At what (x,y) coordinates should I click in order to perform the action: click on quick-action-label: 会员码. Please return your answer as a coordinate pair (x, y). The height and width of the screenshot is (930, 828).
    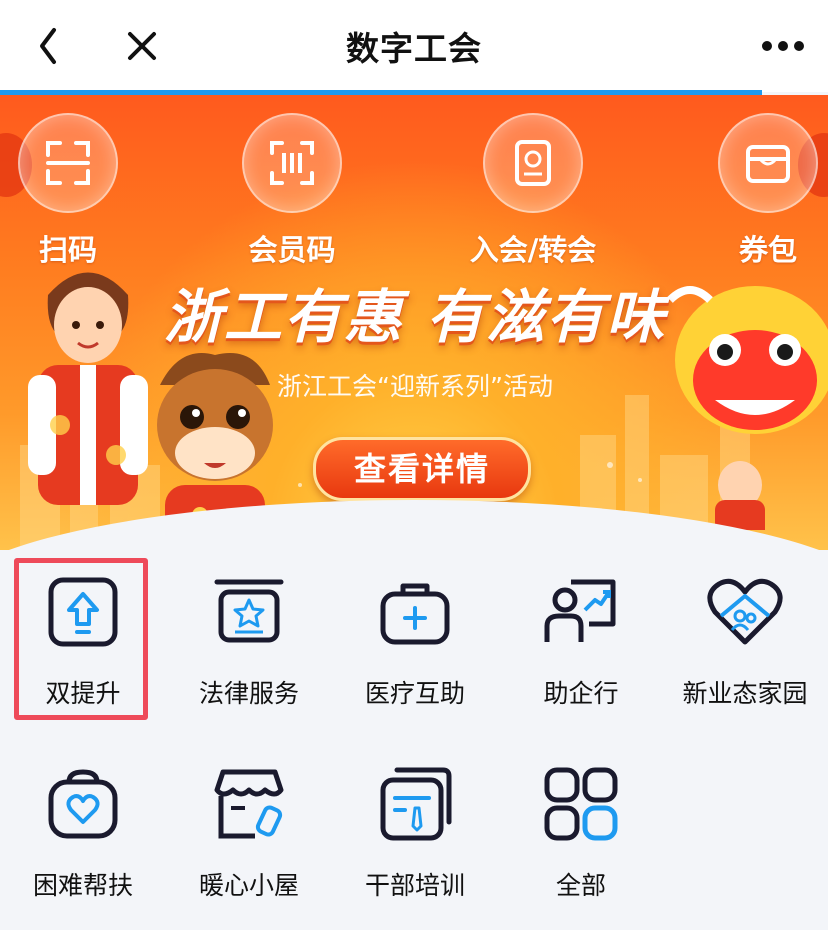
    Looking at the image, I should click on (292, 250).